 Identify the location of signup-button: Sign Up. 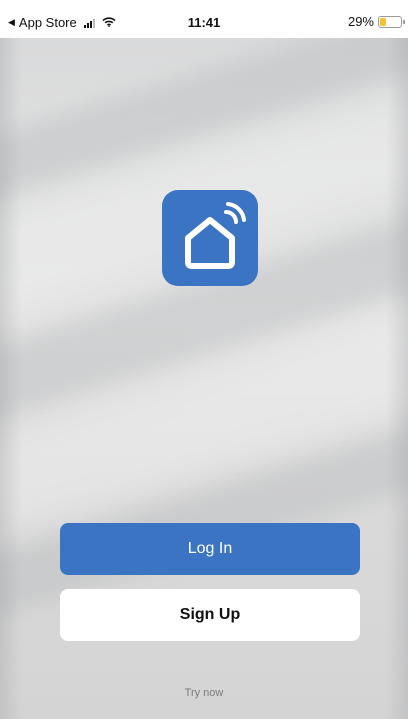
(210, 615).